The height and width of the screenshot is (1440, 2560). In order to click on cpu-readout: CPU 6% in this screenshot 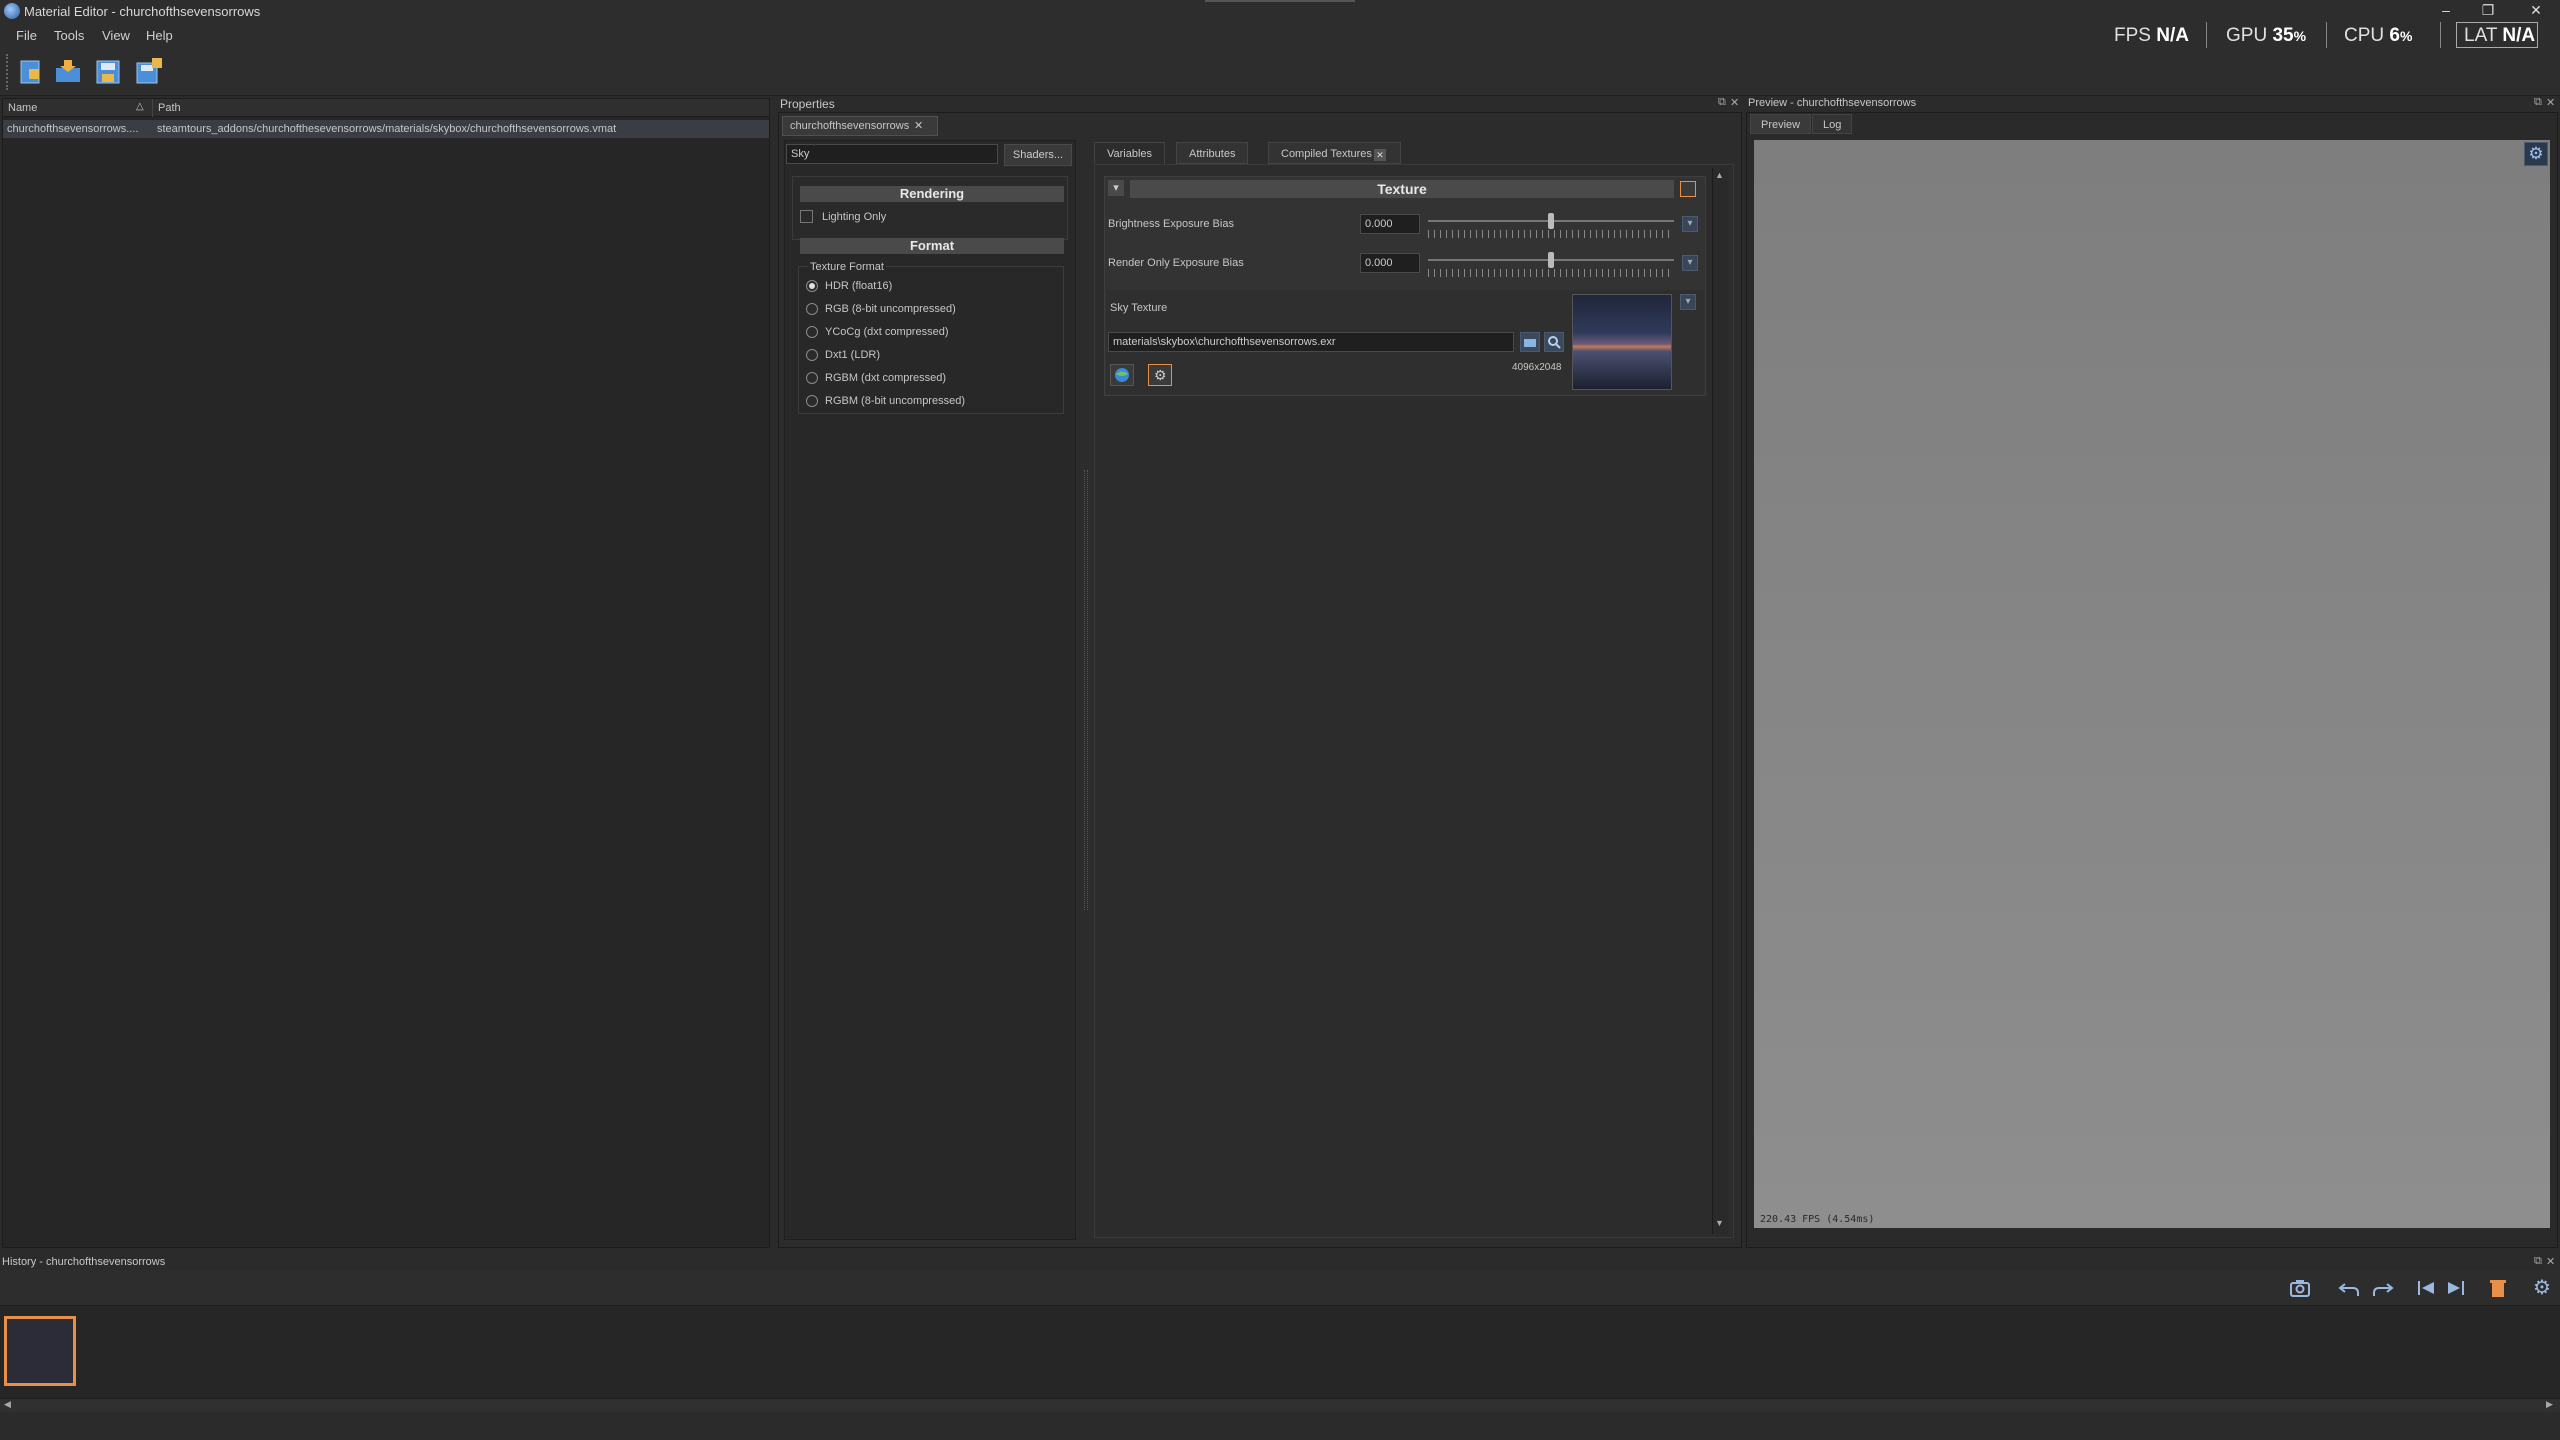, I will do `click(2378, 36)`.